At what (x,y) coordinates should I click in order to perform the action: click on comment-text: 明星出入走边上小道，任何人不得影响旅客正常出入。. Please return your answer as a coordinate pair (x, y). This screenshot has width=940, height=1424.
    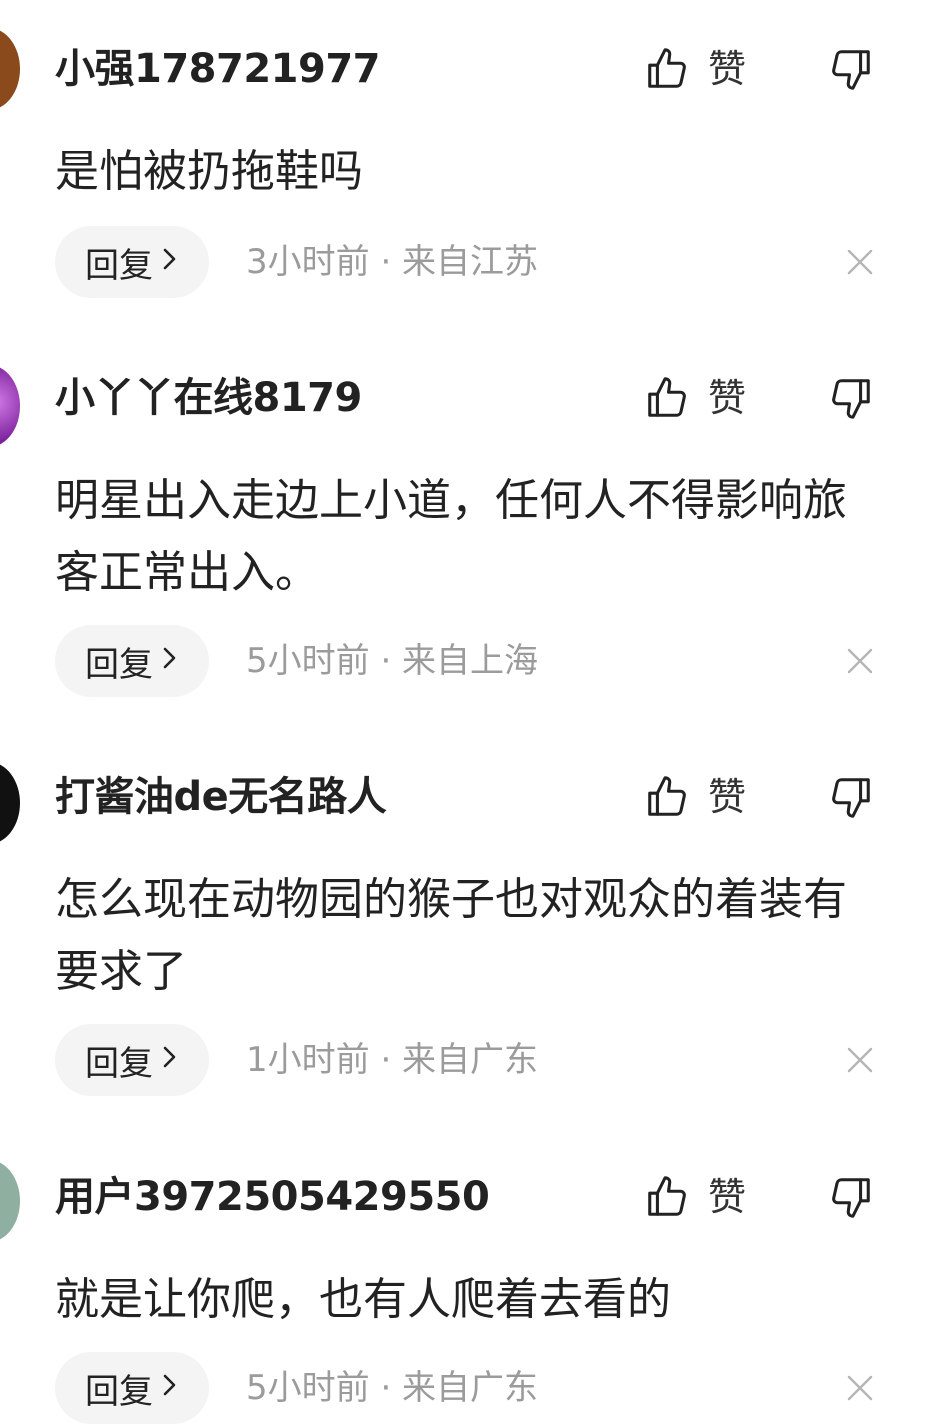
    Looking at the image, I should click on (451, 536).